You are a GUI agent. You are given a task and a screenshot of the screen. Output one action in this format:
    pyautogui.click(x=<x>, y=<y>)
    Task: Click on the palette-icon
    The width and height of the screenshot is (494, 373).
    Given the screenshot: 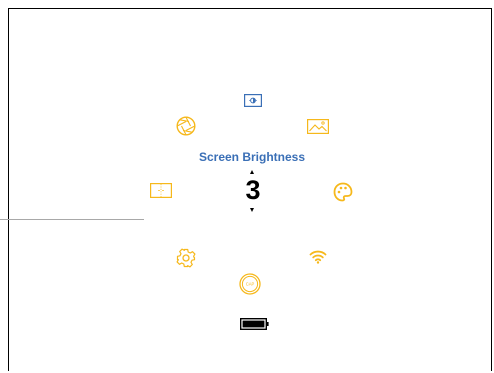 What is the action you would take?
    pyautogui.click(x=343, y=192)
    